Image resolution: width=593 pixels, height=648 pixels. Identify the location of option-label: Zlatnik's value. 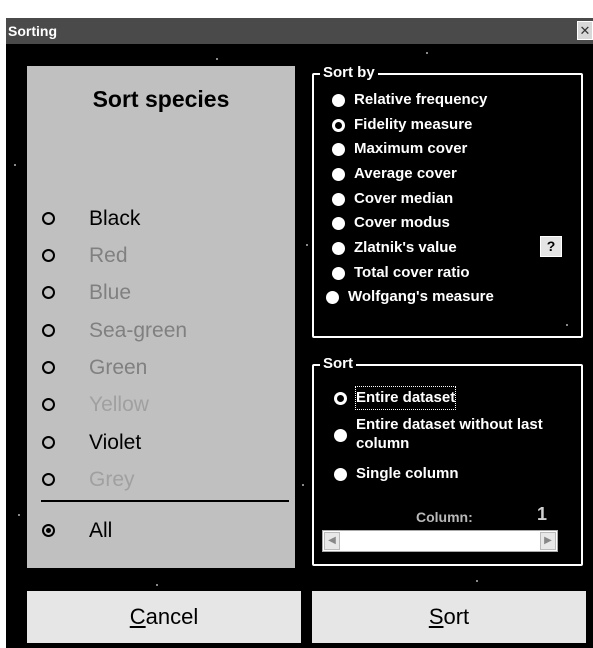
(405, 247).